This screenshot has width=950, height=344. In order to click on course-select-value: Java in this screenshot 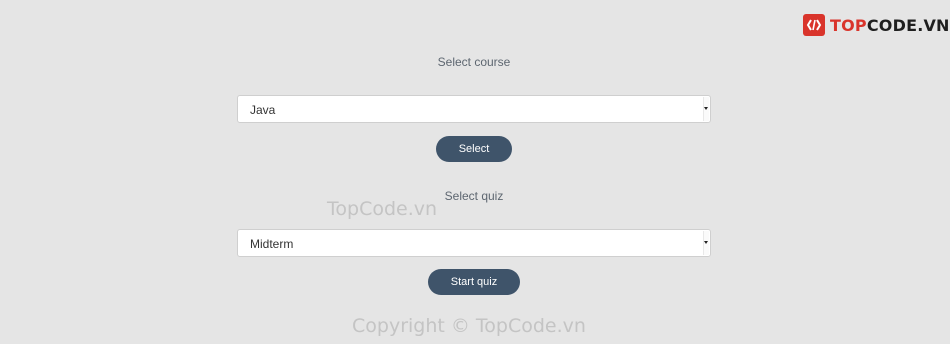, I will do `click(263, 110)`.